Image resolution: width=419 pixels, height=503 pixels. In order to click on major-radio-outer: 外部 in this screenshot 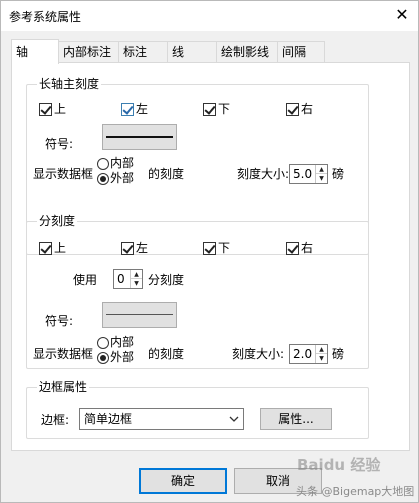, I will do `click(115, 178)`.